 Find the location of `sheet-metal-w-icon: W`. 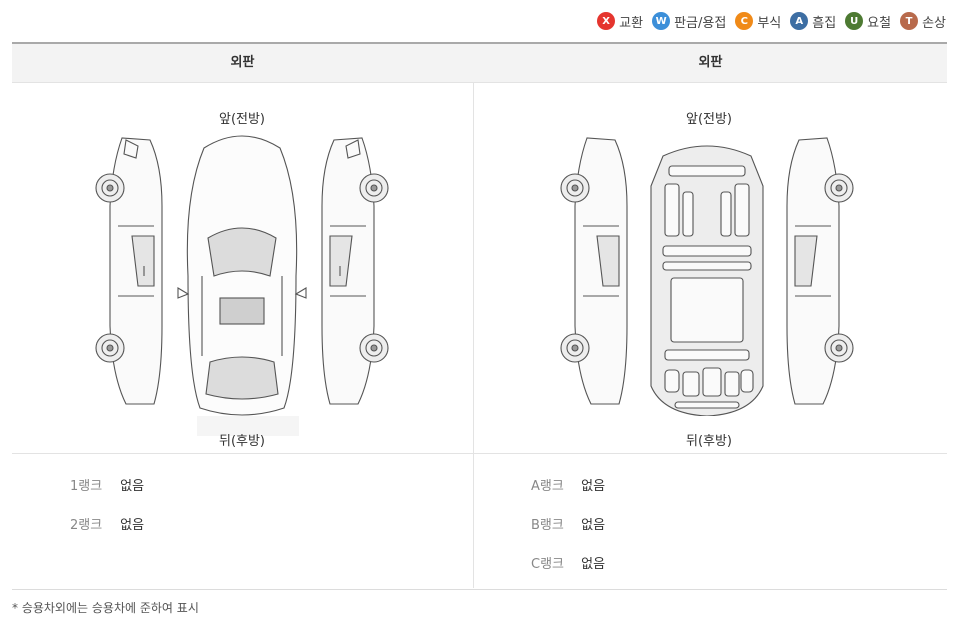

sheet-metal-w-icon: W is located at coordinates (661, 21).